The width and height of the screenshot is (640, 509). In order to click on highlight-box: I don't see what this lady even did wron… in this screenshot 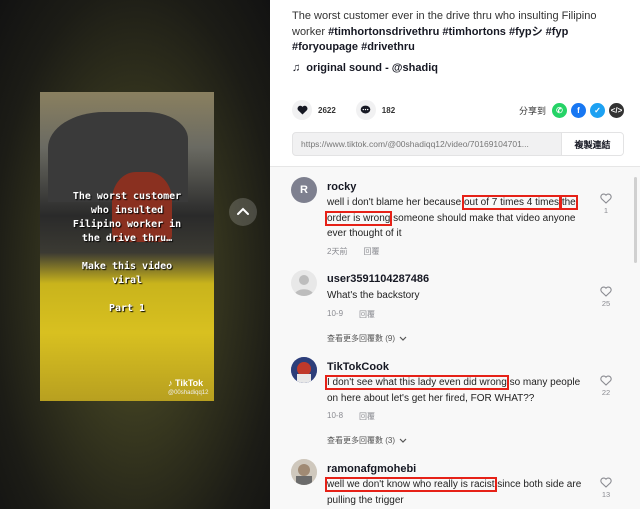, I will do `click(417, 382)`.